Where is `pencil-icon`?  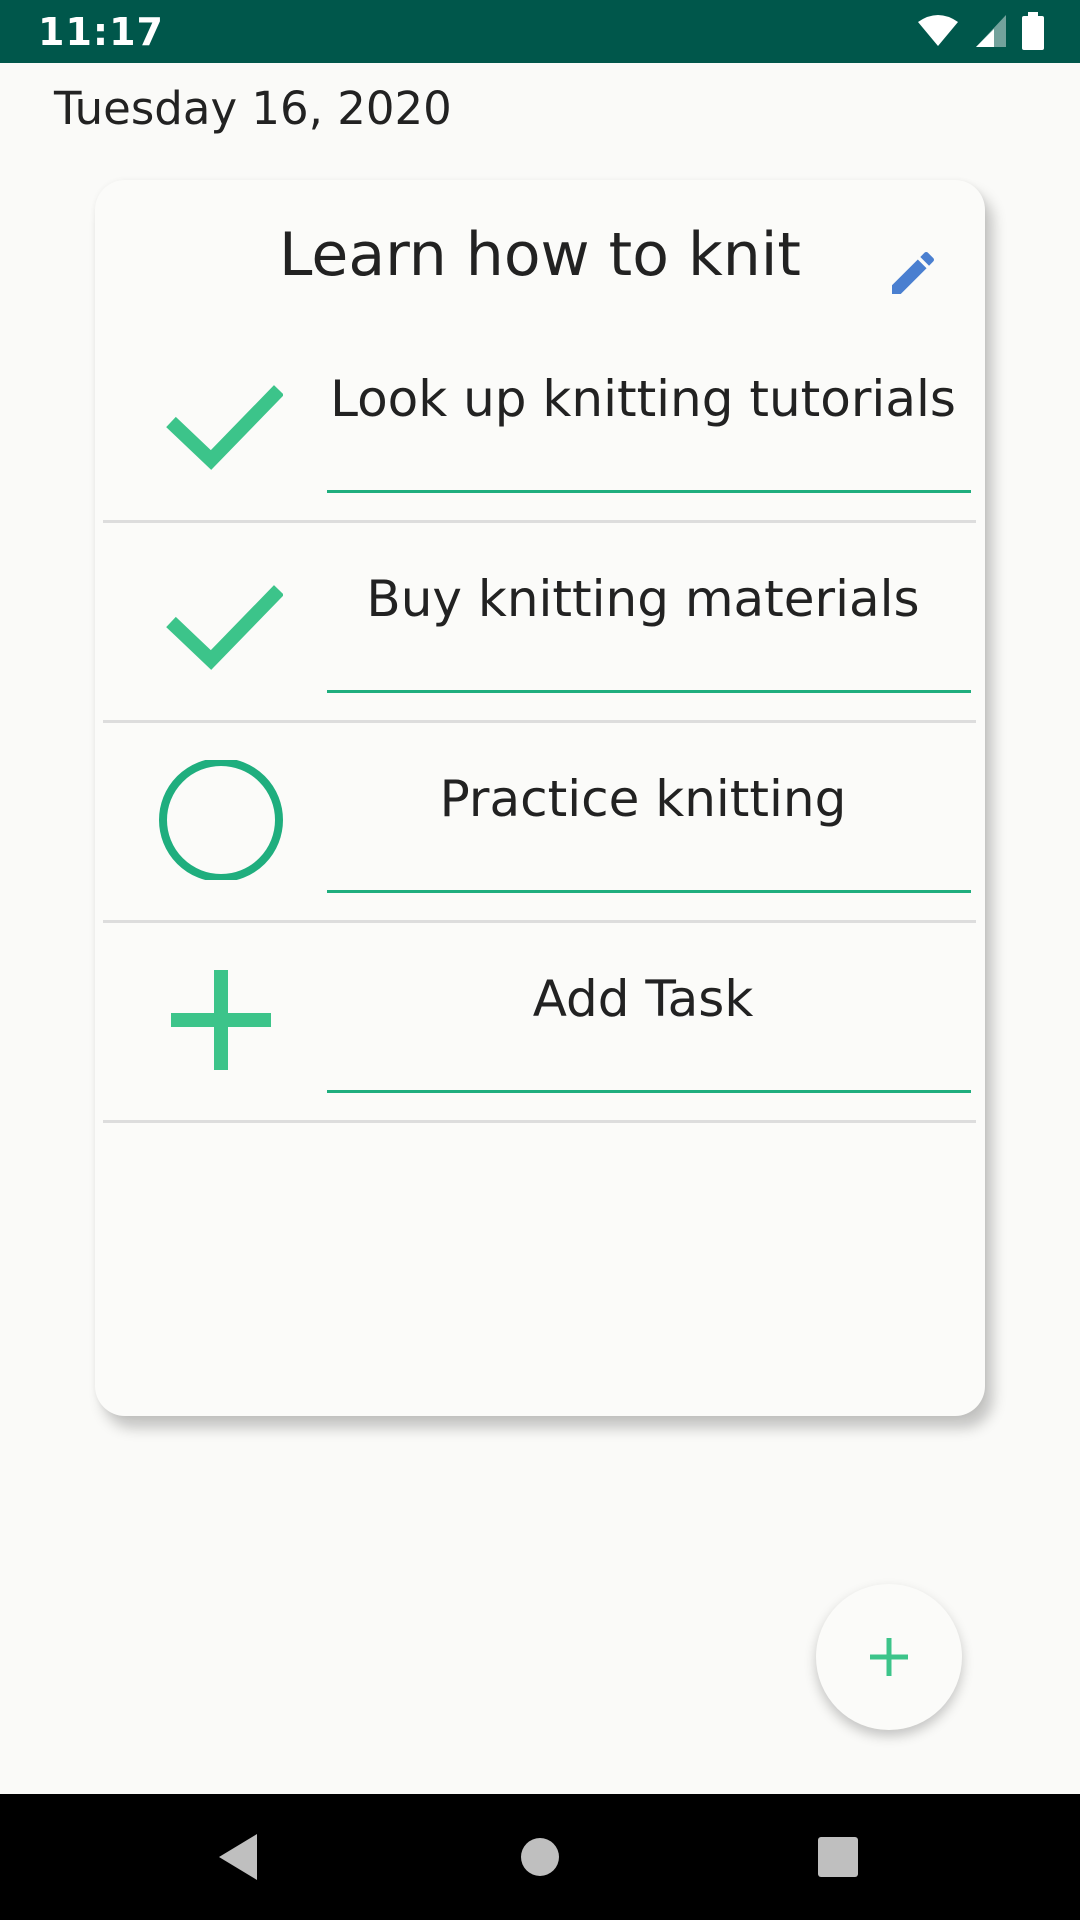 pencil-icon is located at coordinates (913, 273).